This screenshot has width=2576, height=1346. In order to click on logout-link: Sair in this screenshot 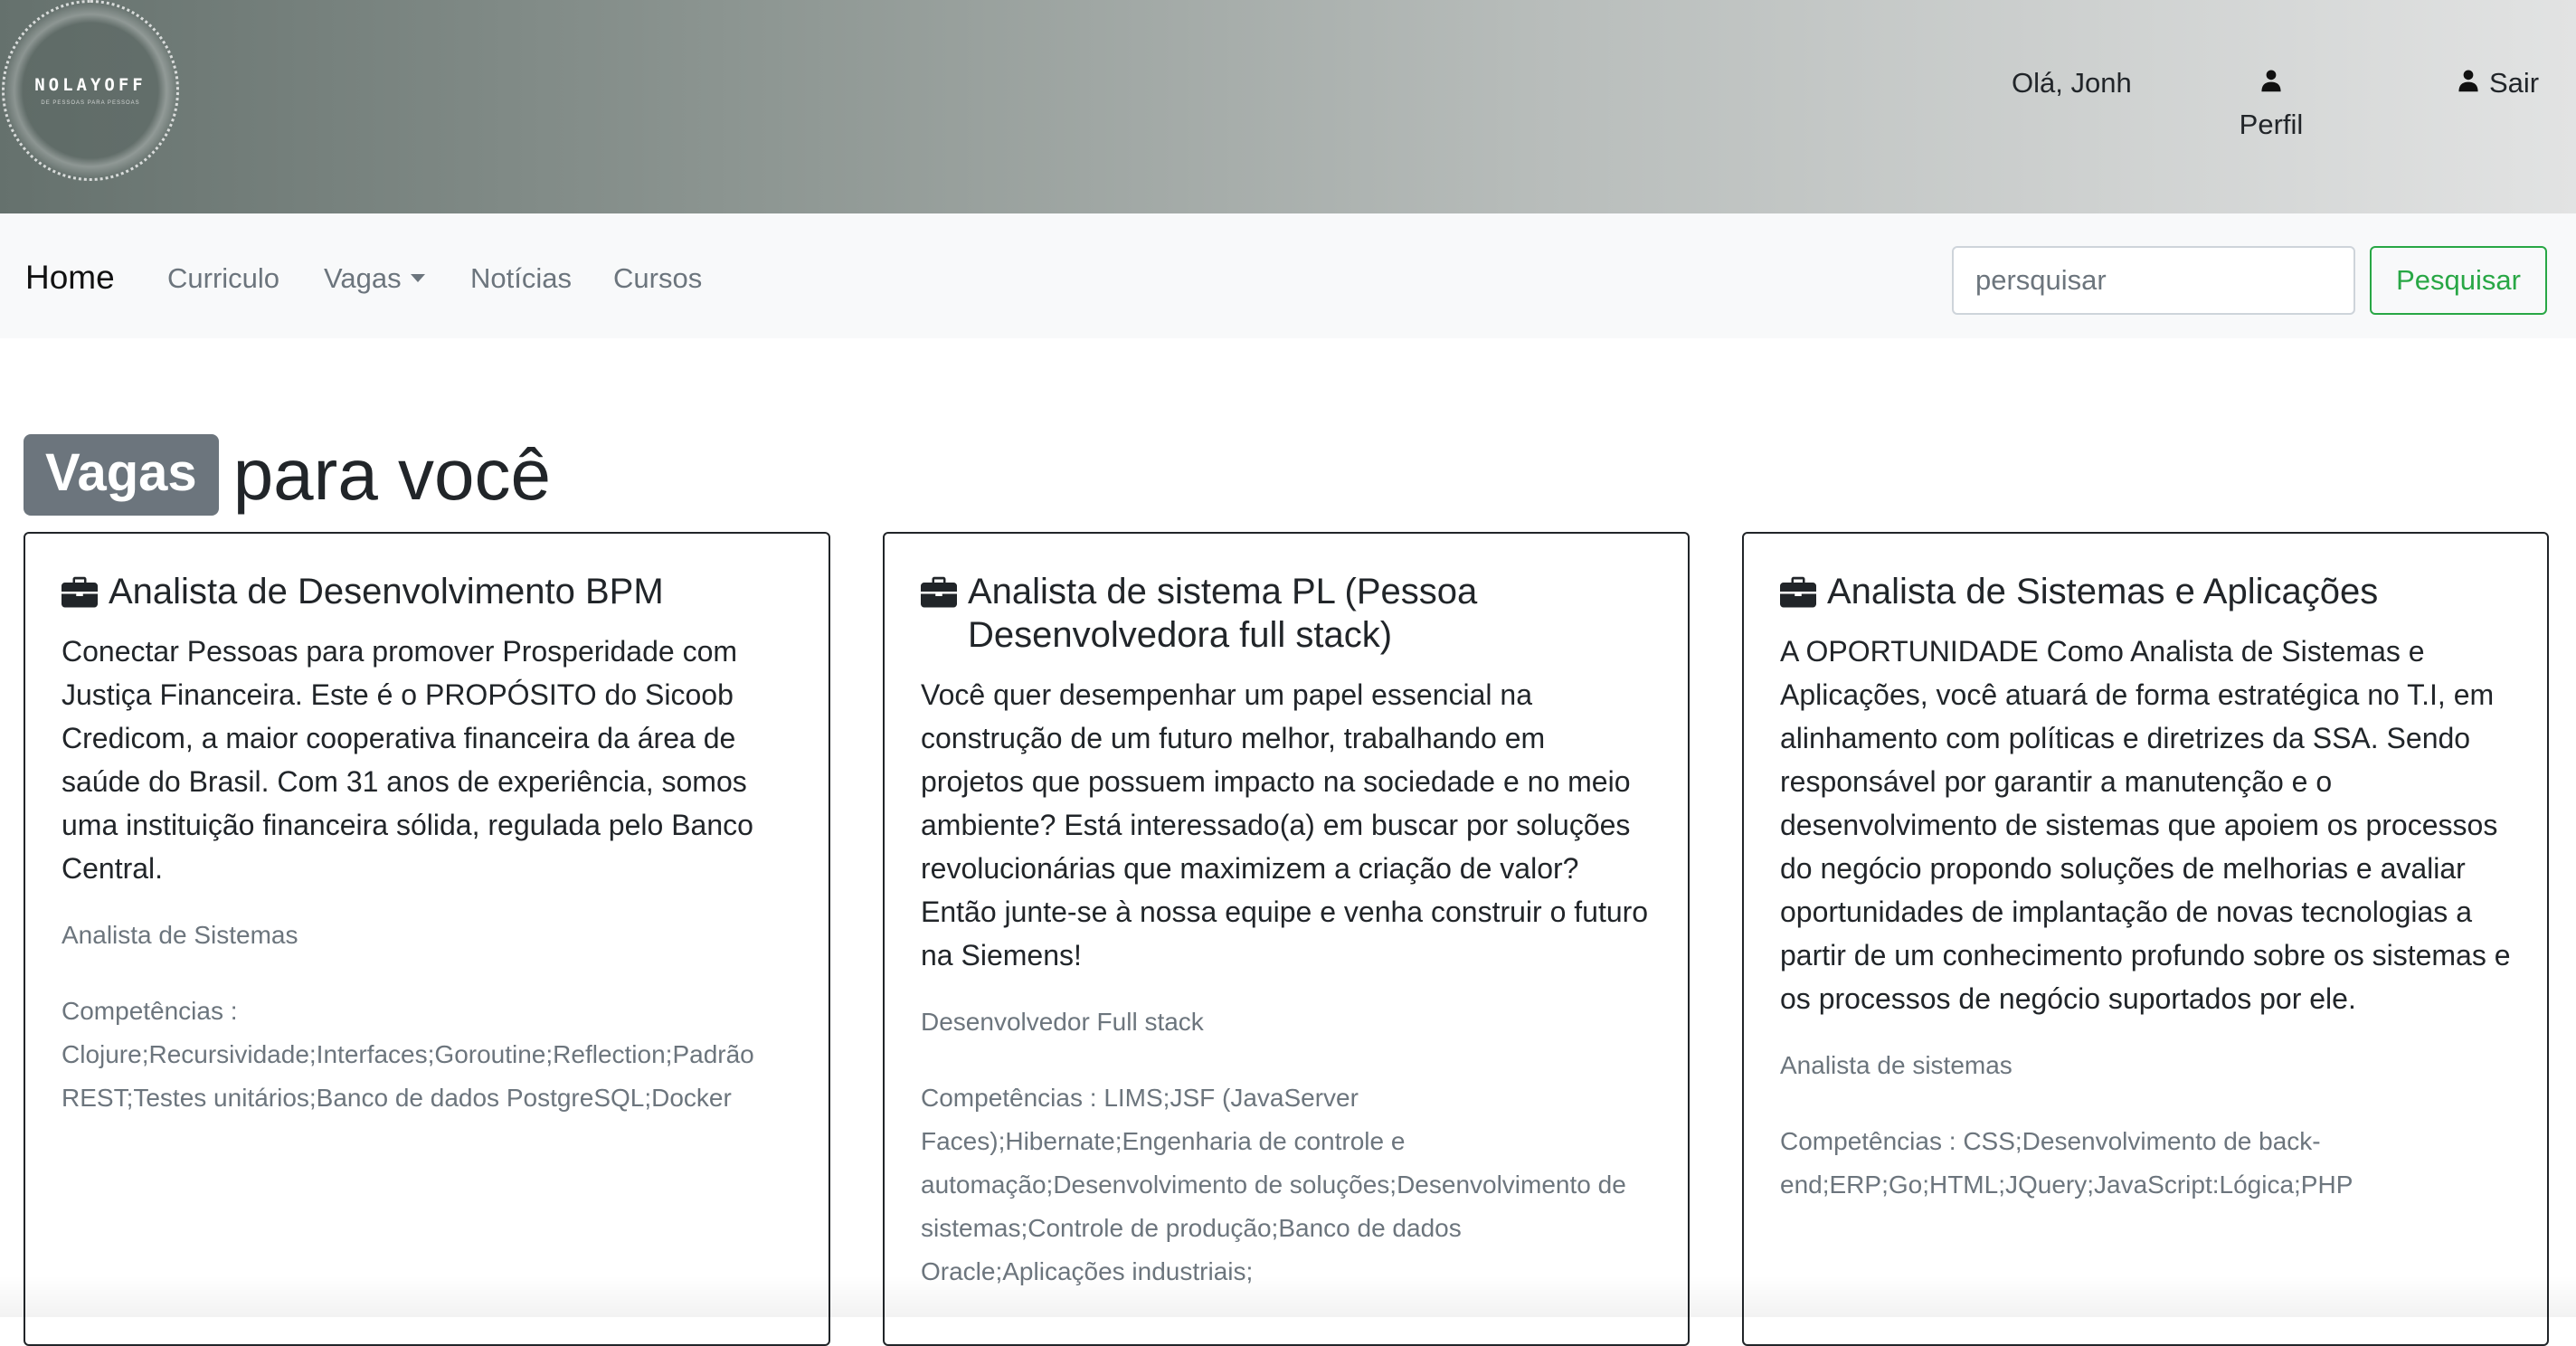, I will do `click(2498, 83)`.